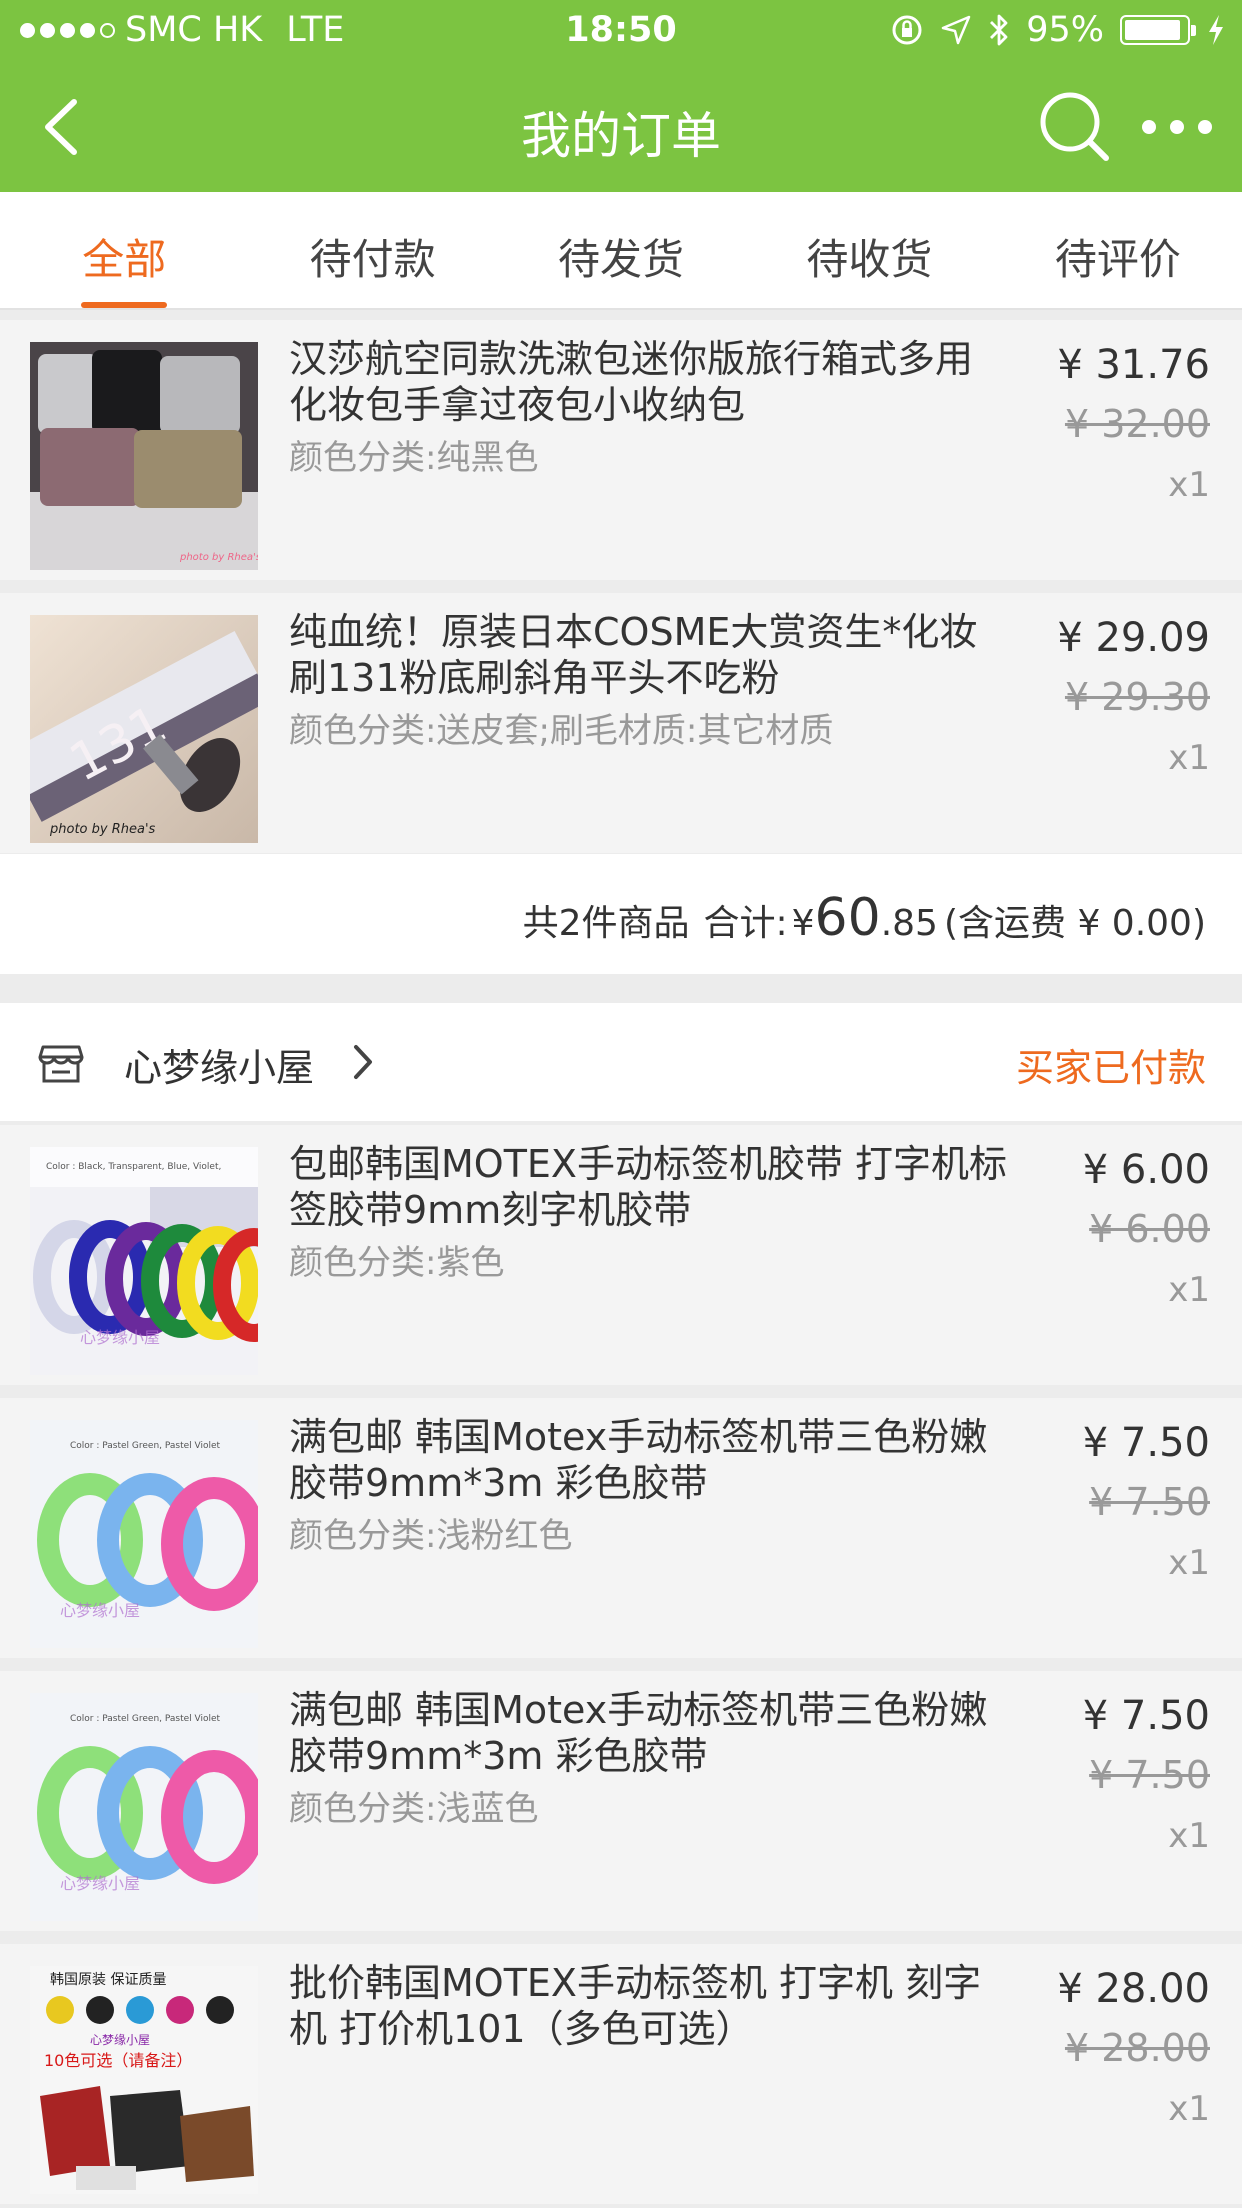 The width and height of the screenshot is (1242, 2208). What do you see at coordinates (649, 655) in the screenshot?
I see `item-title: 纯血统！原装日本COSME大赏资生*化妆刷131粉底刷斜角平头不吃粉` at bounding box center [649, 655].